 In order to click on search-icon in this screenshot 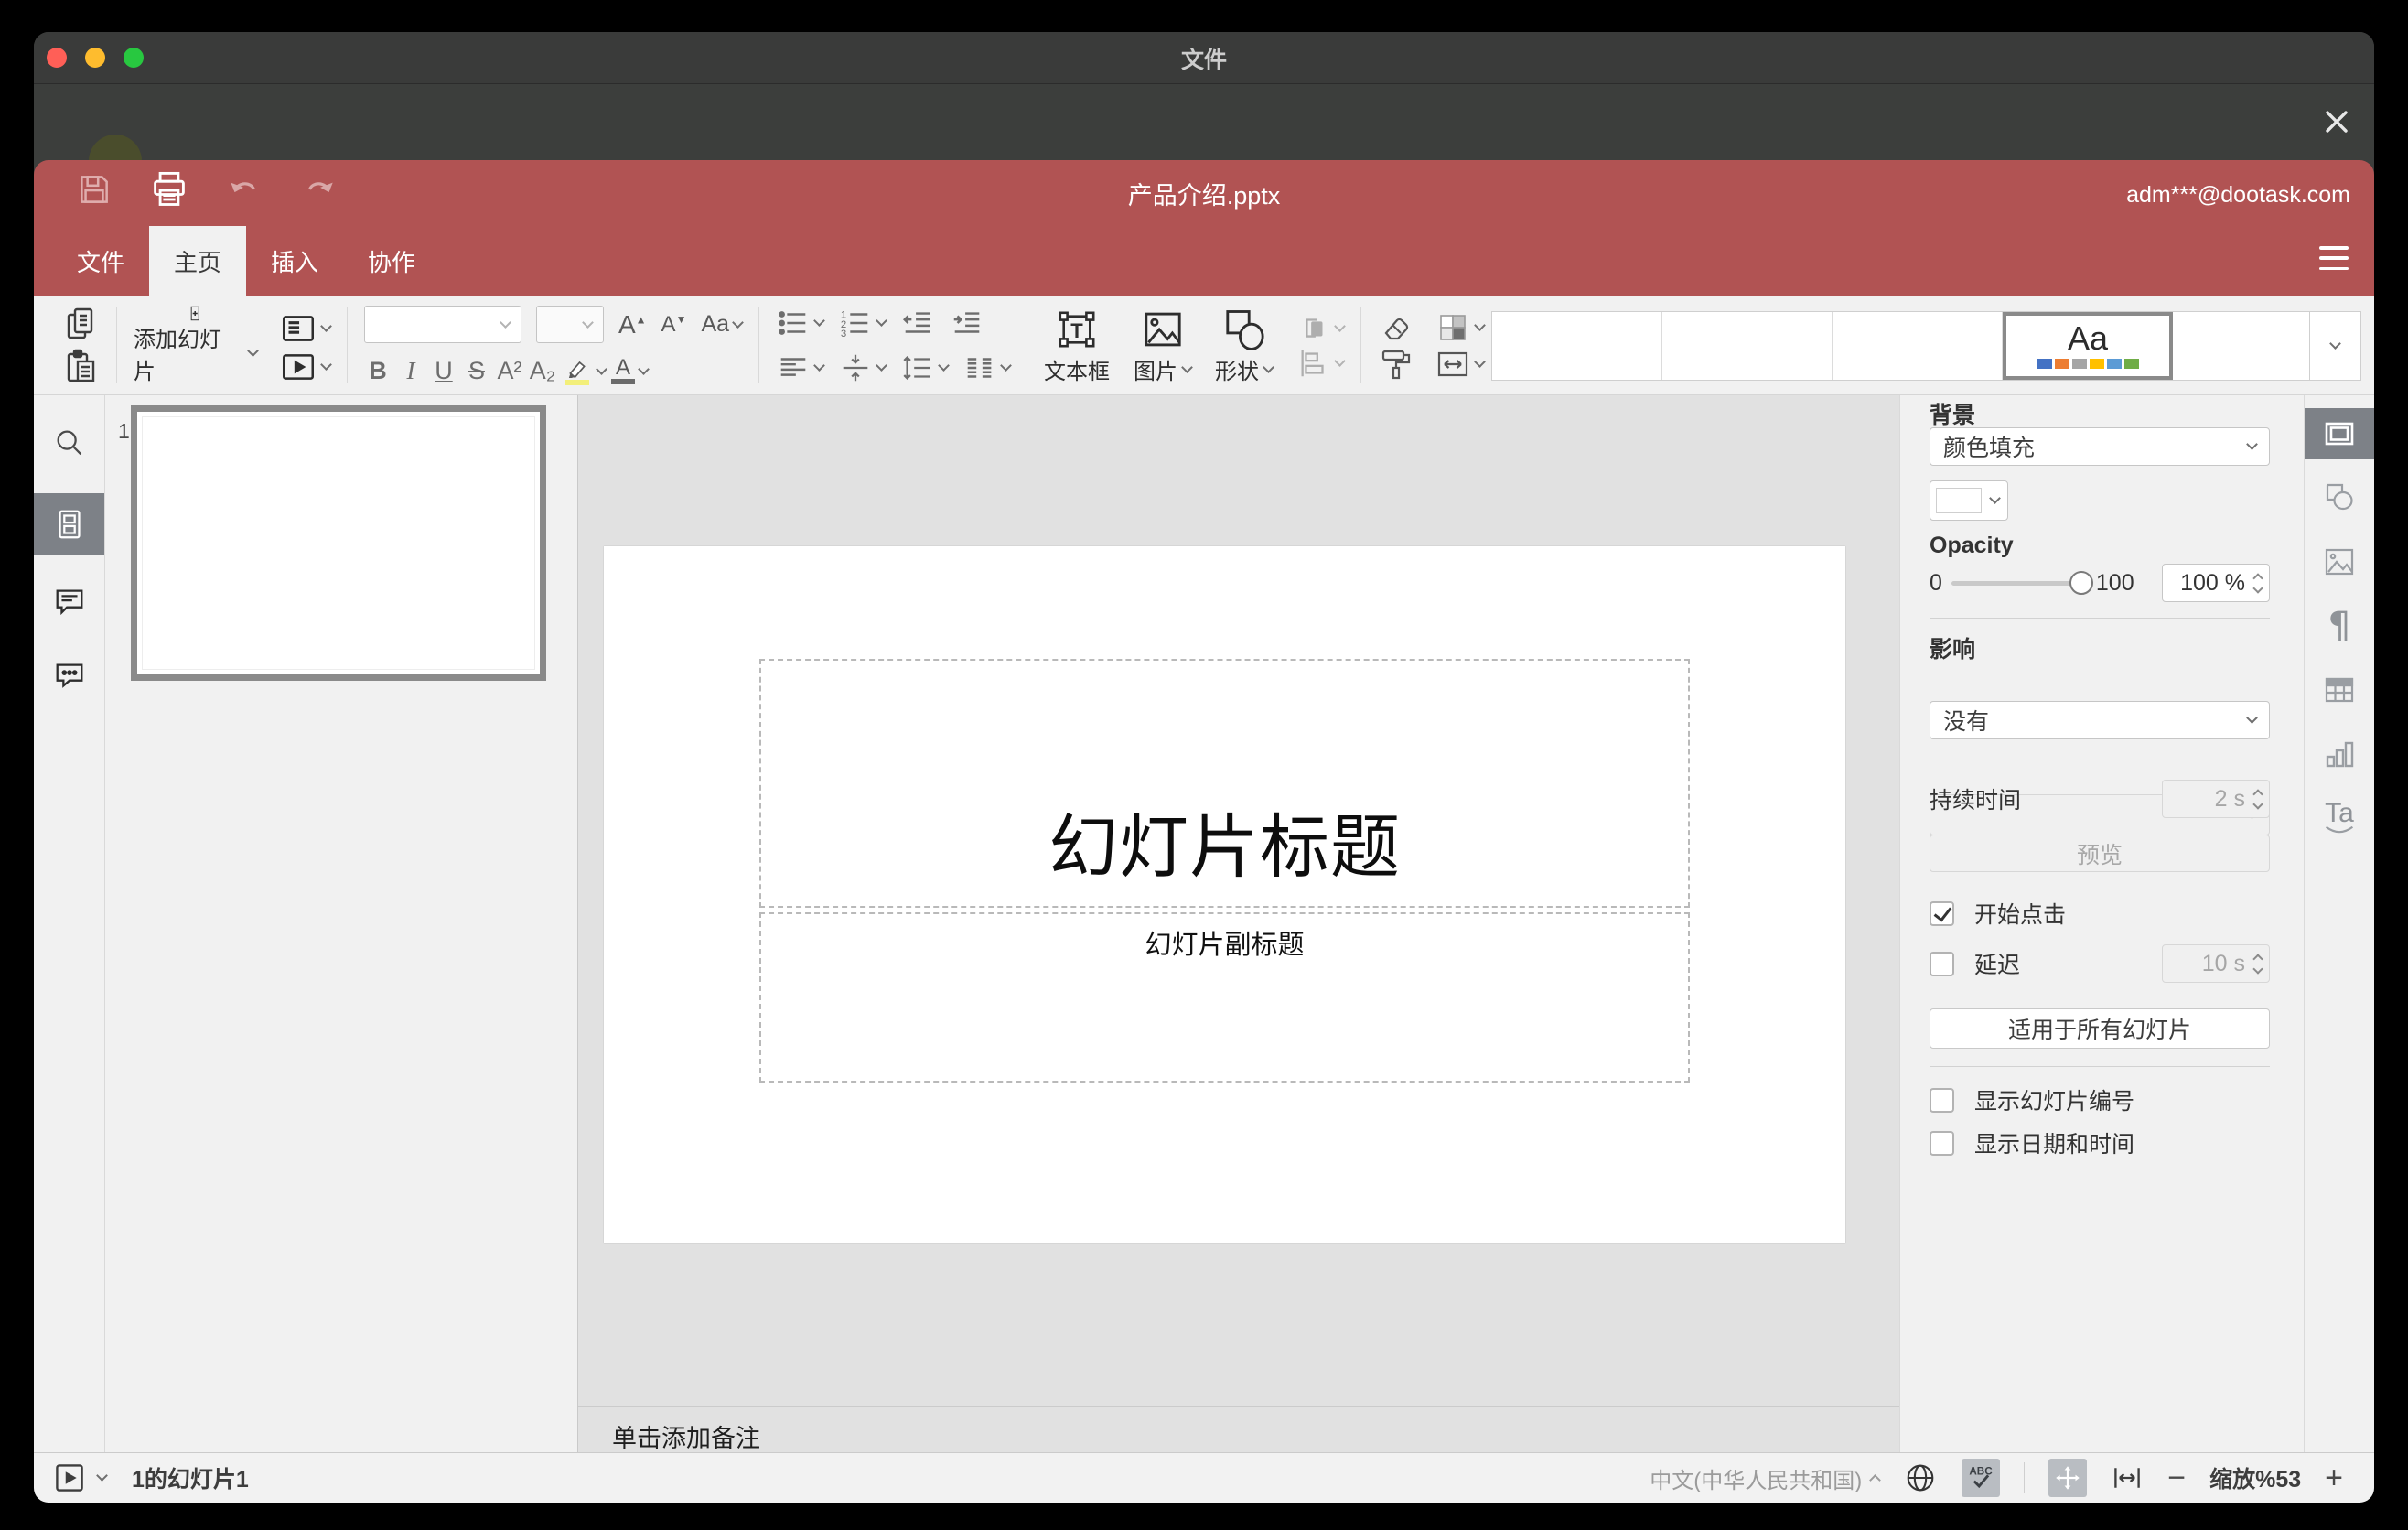, I will do `click(69, 443)`.